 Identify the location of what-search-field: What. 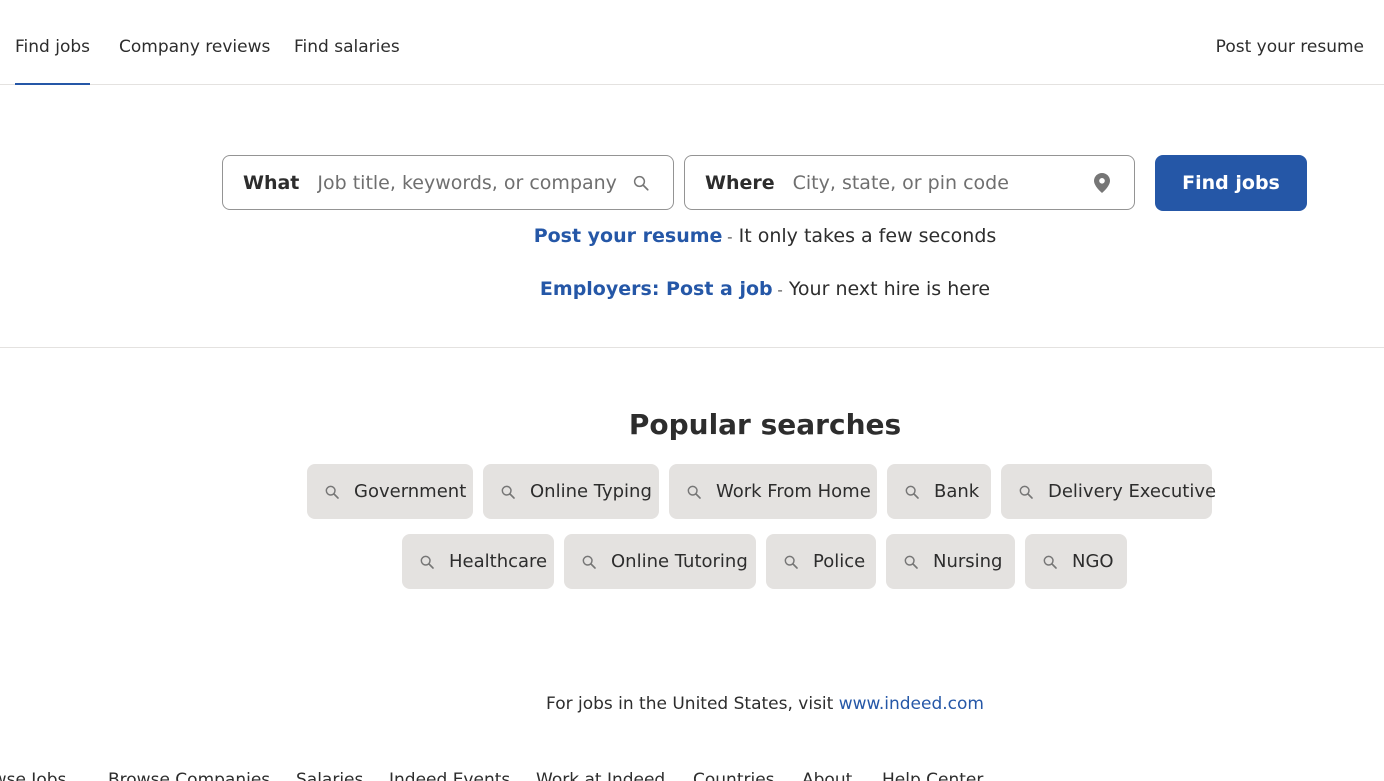
(448, 182).